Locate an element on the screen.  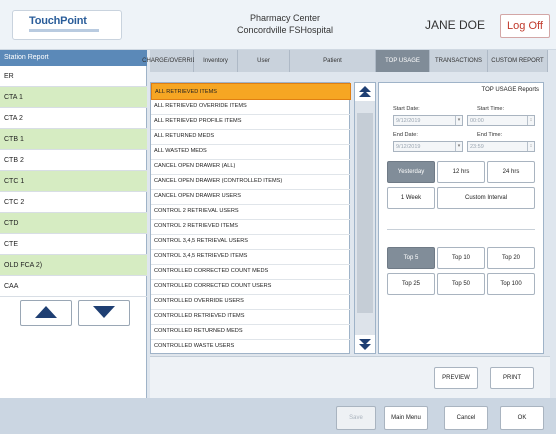
start-time-field: 00:00 ↕ is located at coordinates (501, 120).